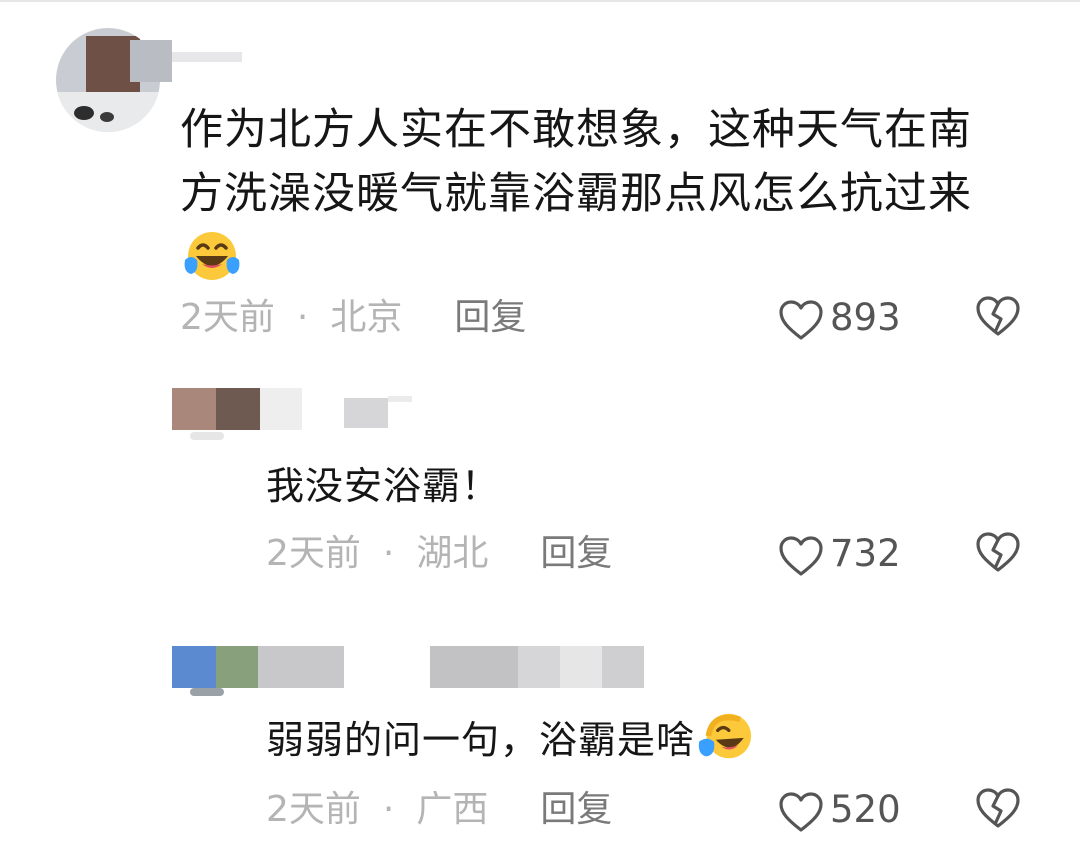 The image size is (1080, 852). Describe the element at coordinates (865, 317) in the screenshot. I see `like-count: 893` at that location.